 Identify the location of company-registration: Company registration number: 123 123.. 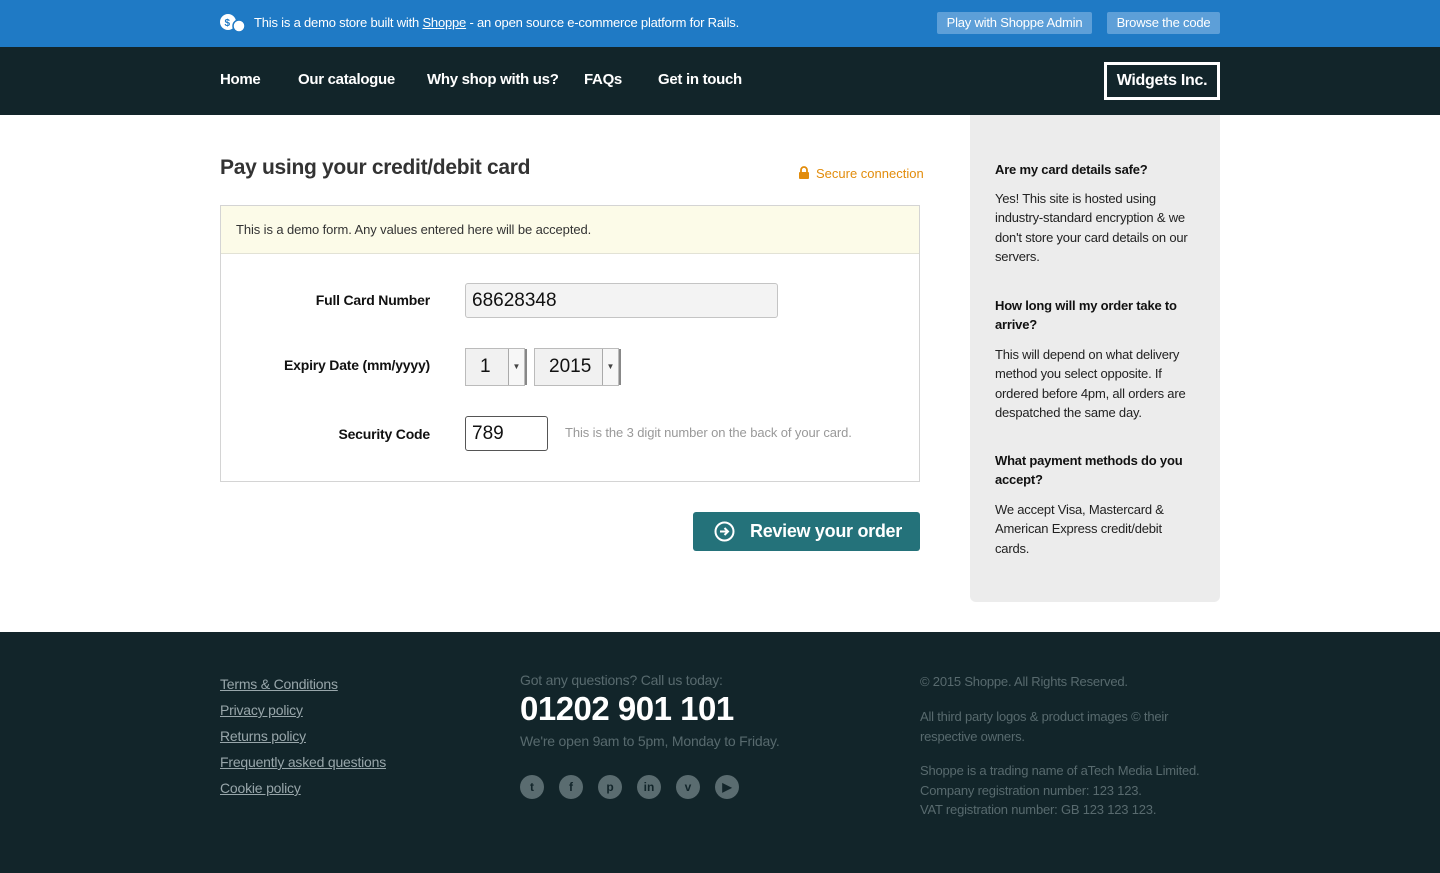
(1031, 790).